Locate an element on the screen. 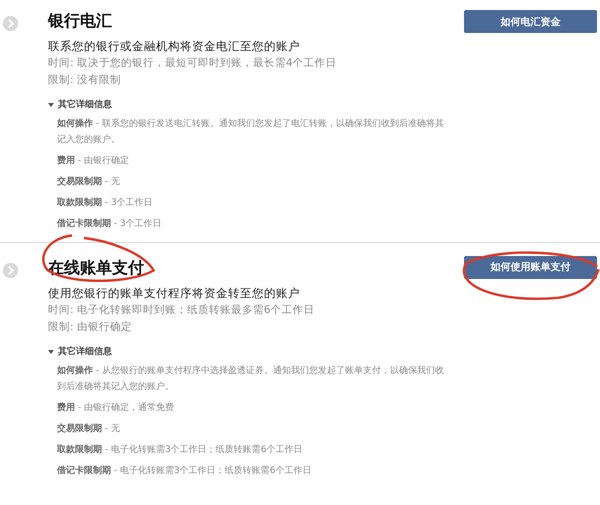  detail-text: 如何操作 - 联系您的银行发送电汇转账。通知我们您发起了电汇转账，以确保我们收到后准确将其记入您的账户。 is located at coordinates (251, 132).